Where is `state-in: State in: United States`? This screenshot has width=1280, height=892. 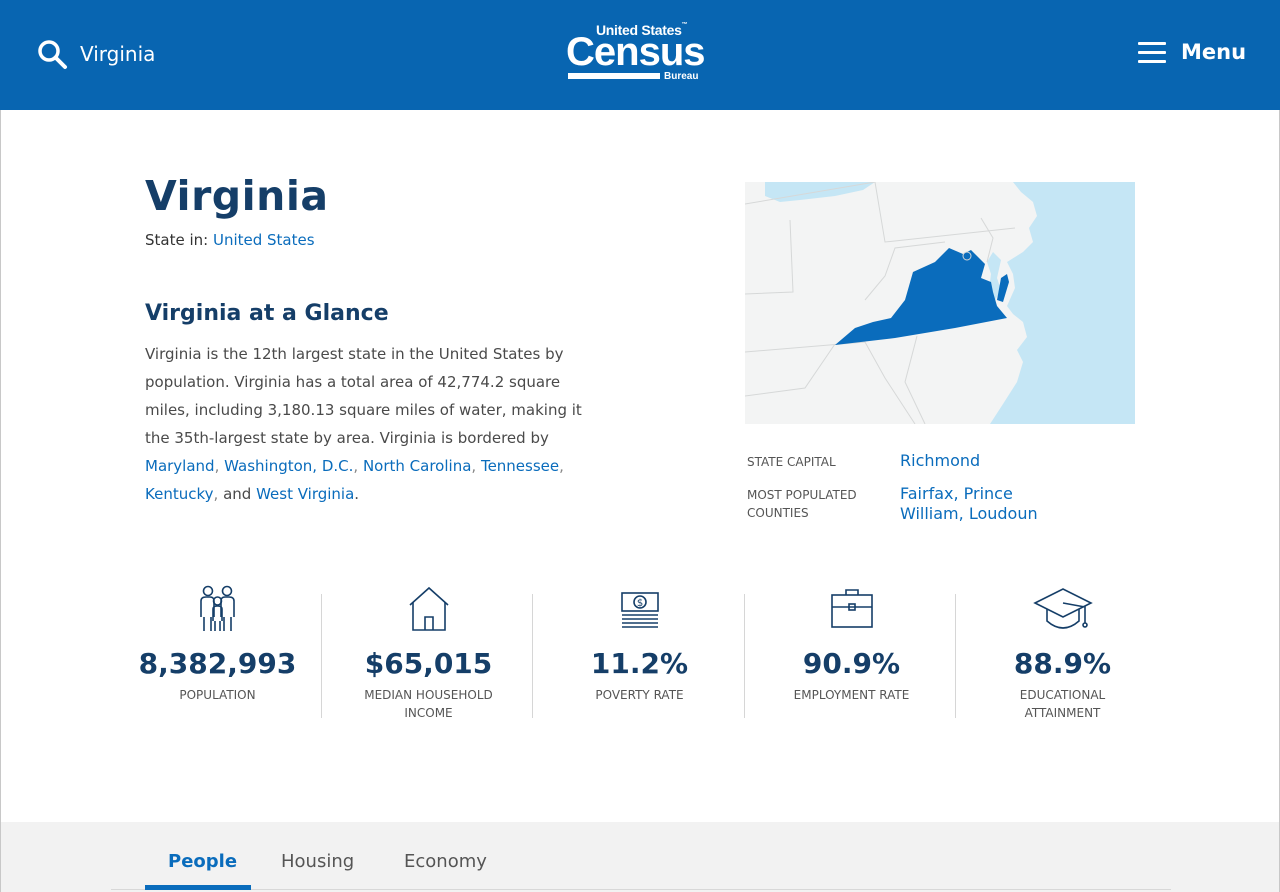
state-in: State in: United States is located at coordinates (230, 240).